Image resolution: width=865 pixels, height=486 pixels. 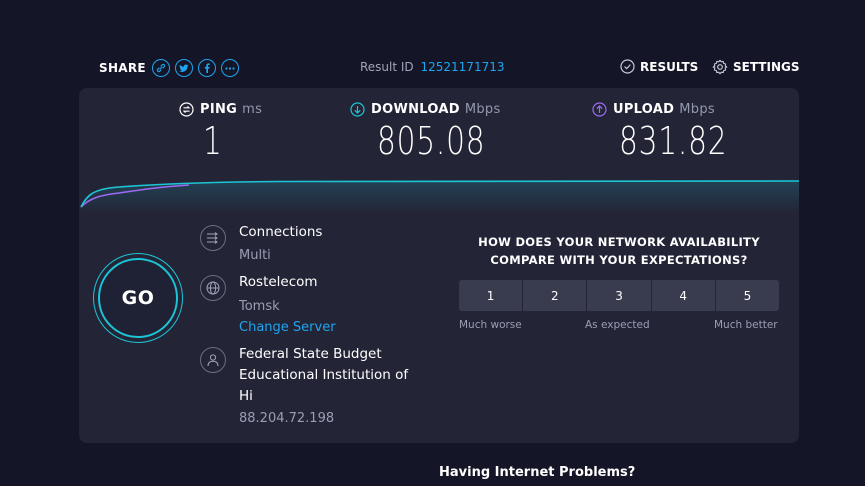 I want to click on gear-icon, so click(x=720, y=67).